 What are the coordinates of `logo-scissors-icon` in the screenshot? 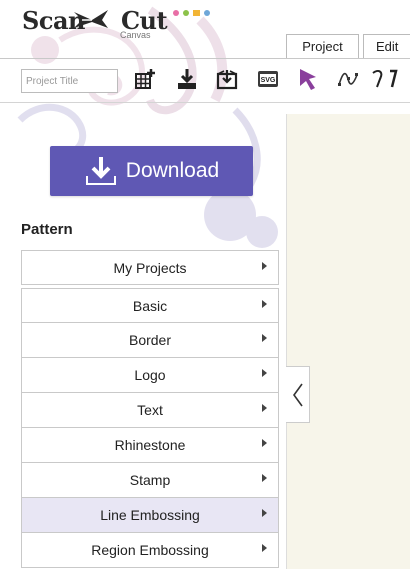 It's located at (91, 19).